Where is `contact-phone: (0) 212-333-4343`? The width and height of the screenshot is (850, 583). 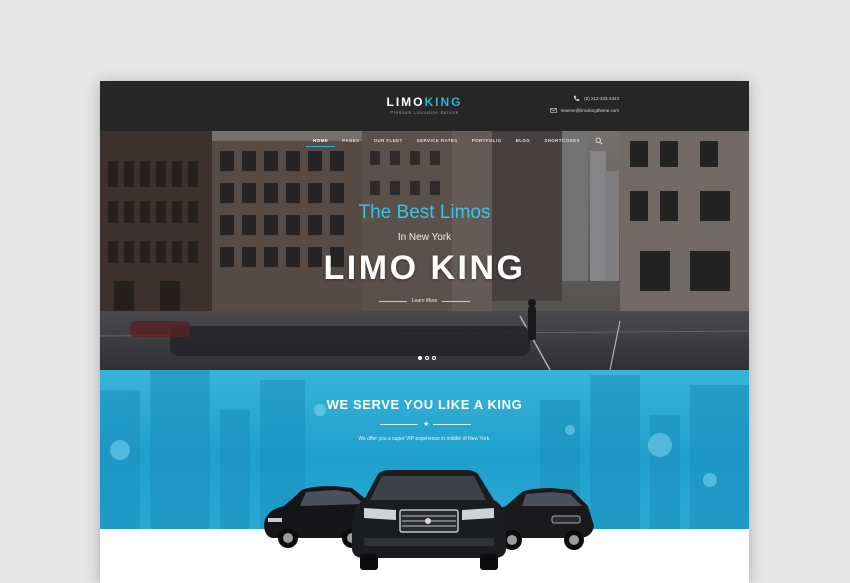 contact-phone: (0) 212-333-4343 is located at coordinates (596, 98).